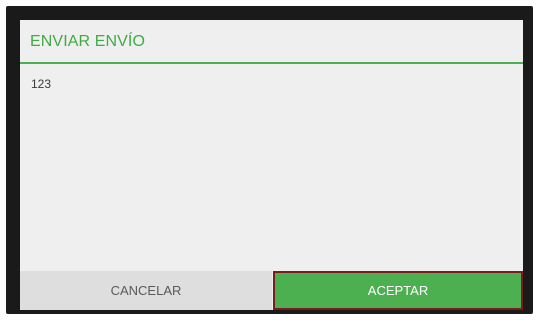 This screenshot has height=320, width=539. Describe the element at coordinates (146, 290) in the screenshot. I see `cancel-button: CANCELAR` at that location.